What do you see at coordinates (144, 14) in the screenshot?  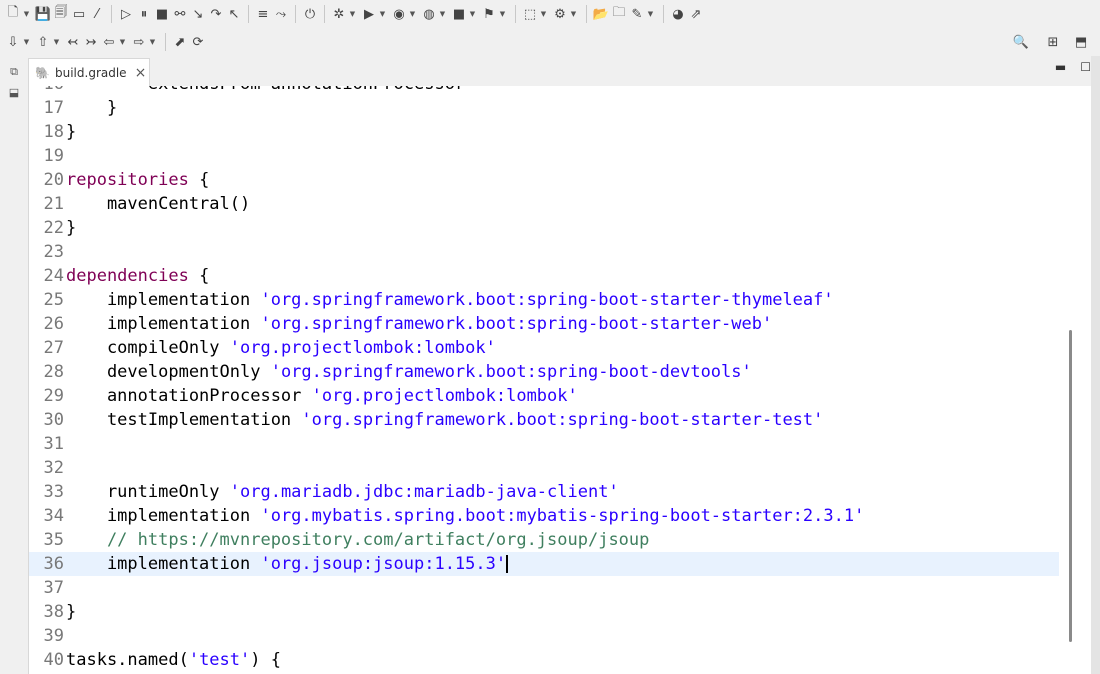 I see `suspend-icon: ⏸` at bounding box center [144, 14].